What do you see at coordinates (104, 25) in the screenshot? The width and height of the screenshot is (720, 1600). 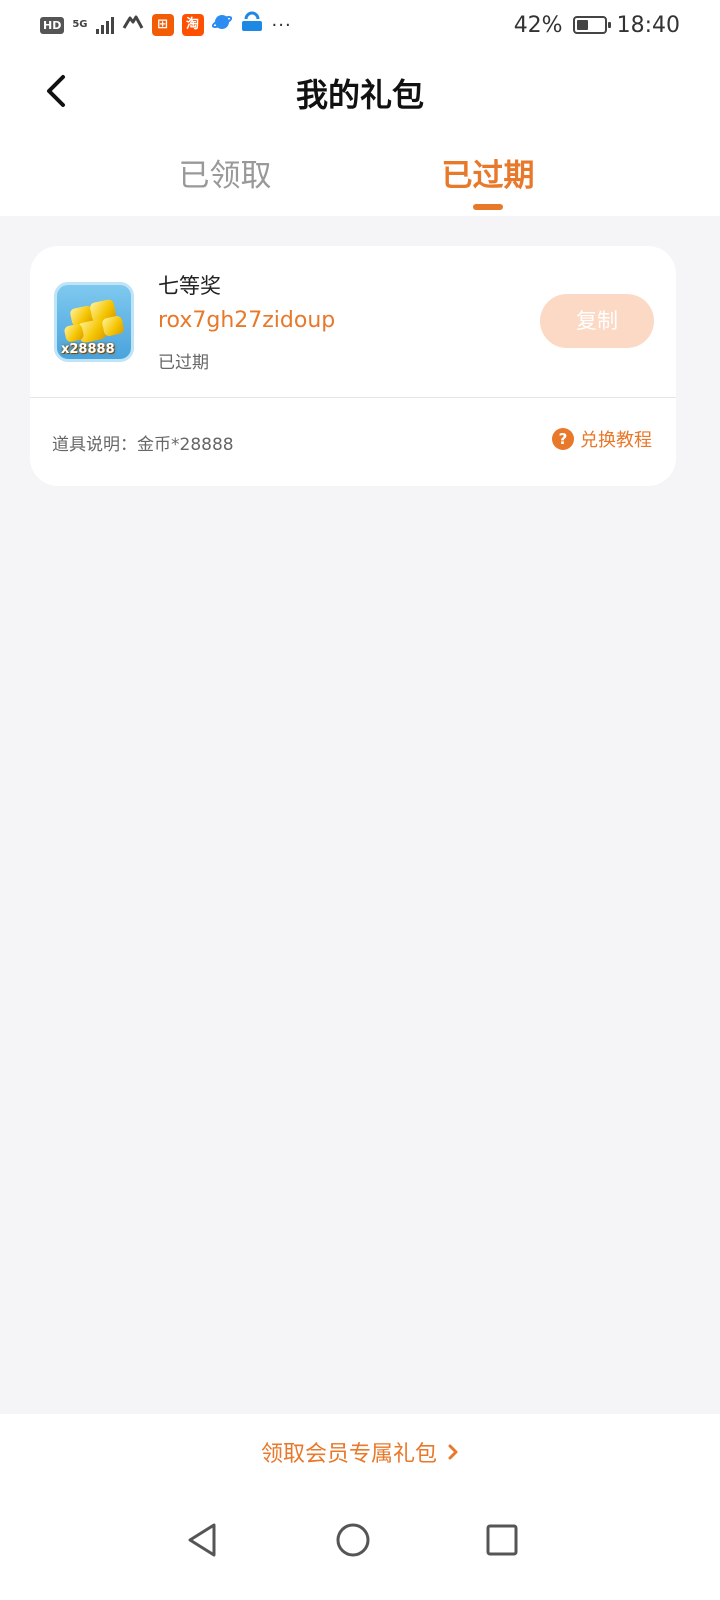 I see `signal-icon` at bounding box center [104, 25].